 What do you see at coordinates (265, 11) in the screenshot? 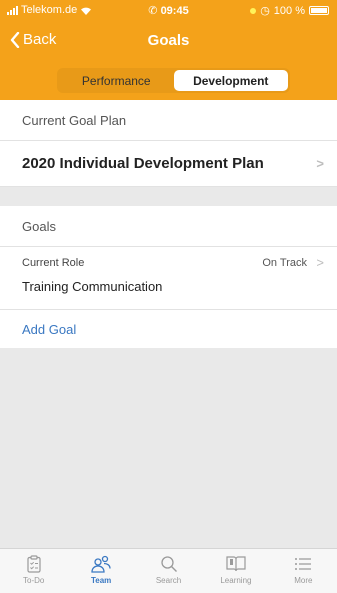
I see `alarm-icon: ◷` at bounding box center [265, 11].